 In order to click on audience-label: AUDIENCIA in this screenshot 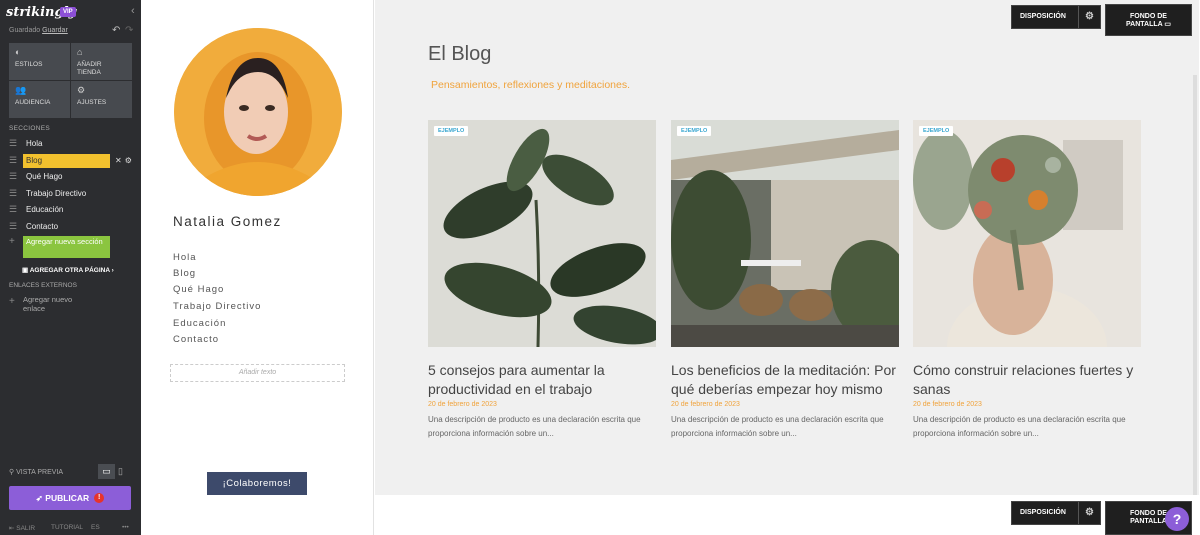, I will do `click(33, 102)`.